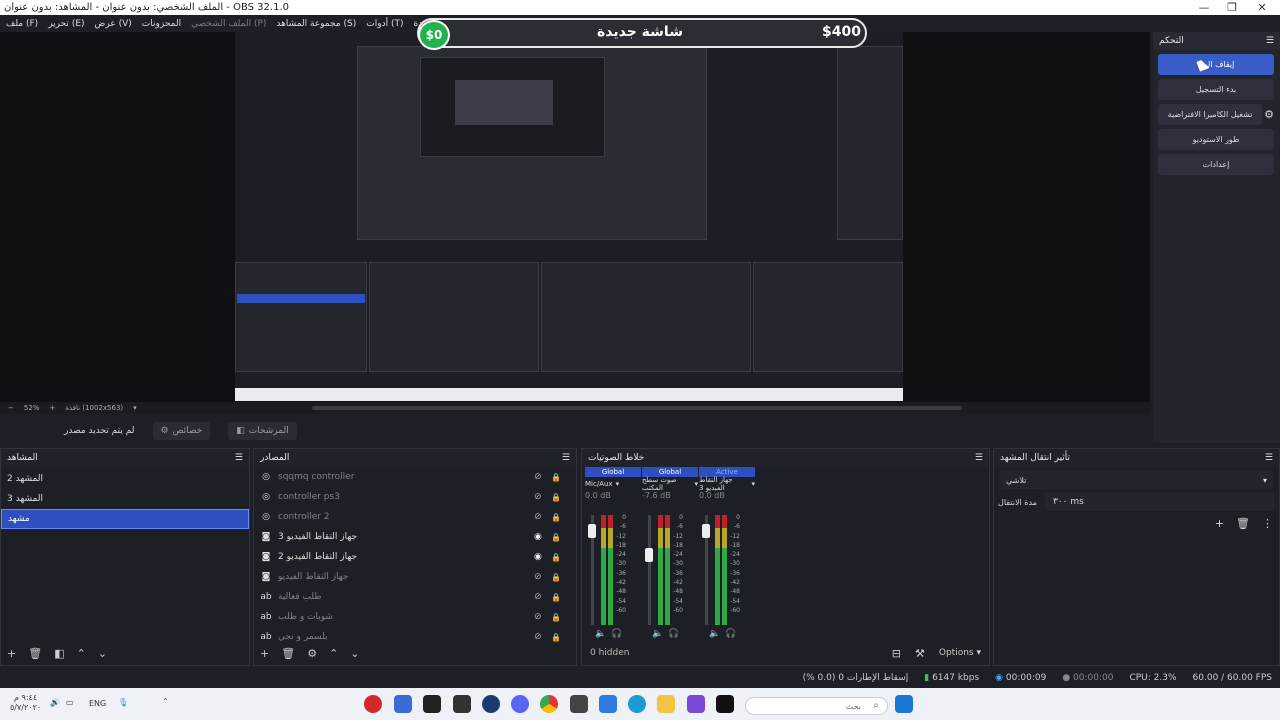 Image resolution: width=1280 pixels, height=720 pixels. I want to click on source-item: ab طلب فعالية ⊘ 🔒, so click(415, 597).